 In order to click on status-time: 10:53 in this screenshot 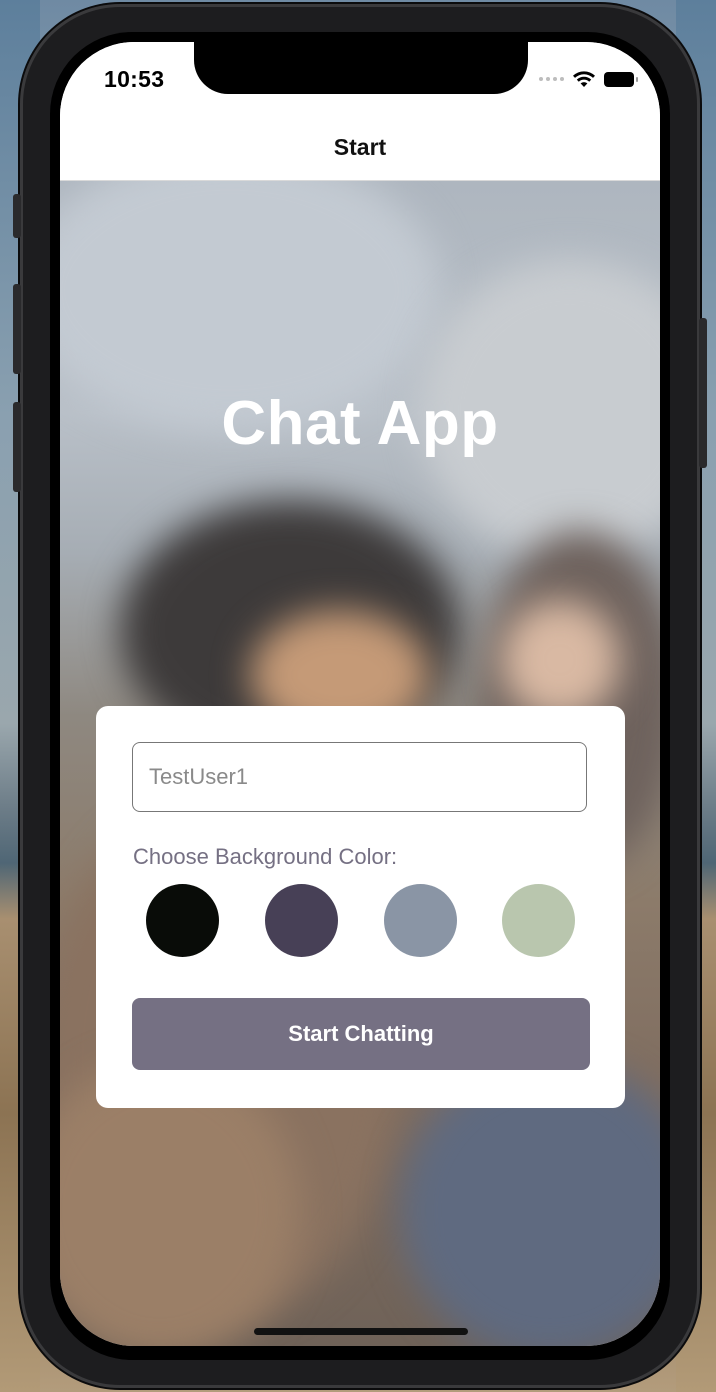, I will do `click(134, 79)`.